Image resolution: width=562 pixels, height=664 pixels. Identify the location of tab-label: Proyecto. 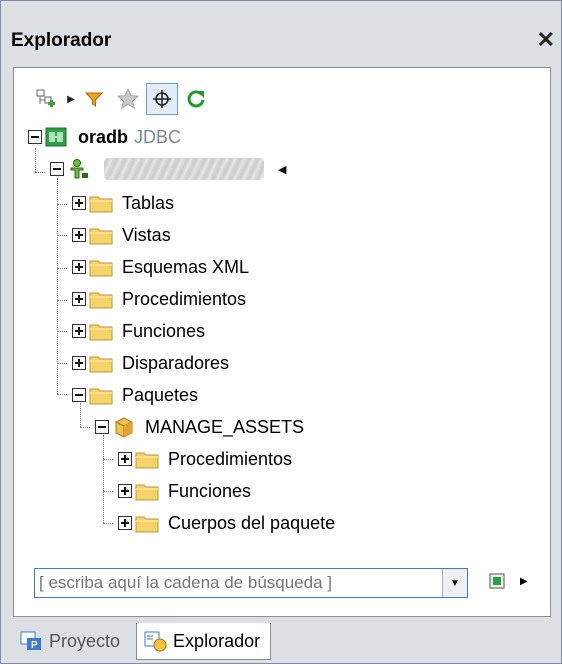
(85, 640).